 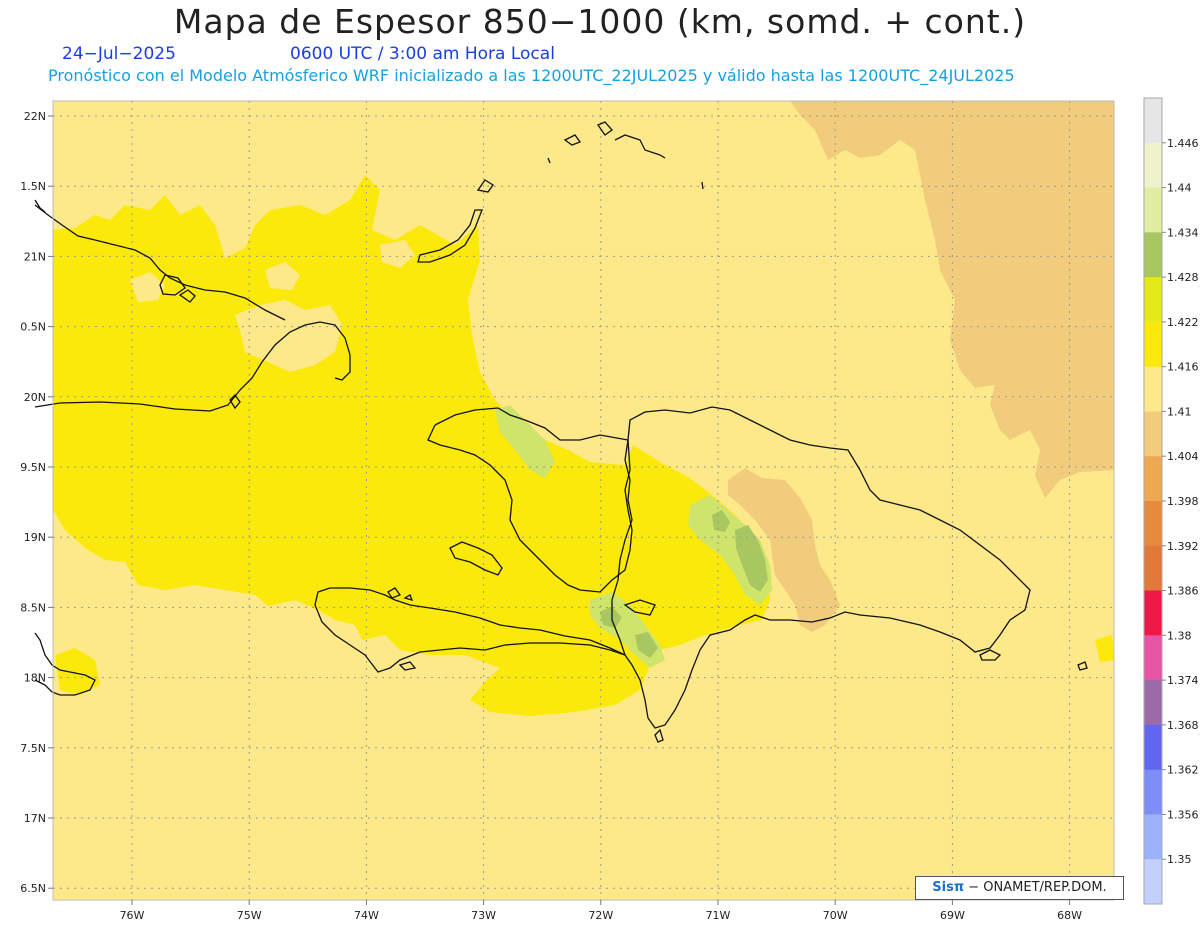 I want to click on colorbar-label: 1.428, so click(x=1183, y=277).